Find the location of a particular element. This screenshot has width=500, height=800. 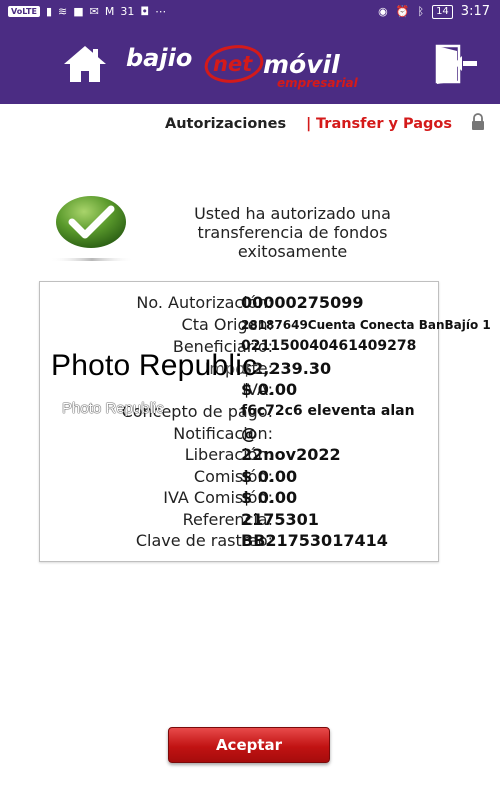

status-bar: VoLTE ▮ ≋ ■ ✉ M 31 ◘ ⋯ ◉ ⏰ ᛒ 14 3:17 is located at coordinates (250, 13).